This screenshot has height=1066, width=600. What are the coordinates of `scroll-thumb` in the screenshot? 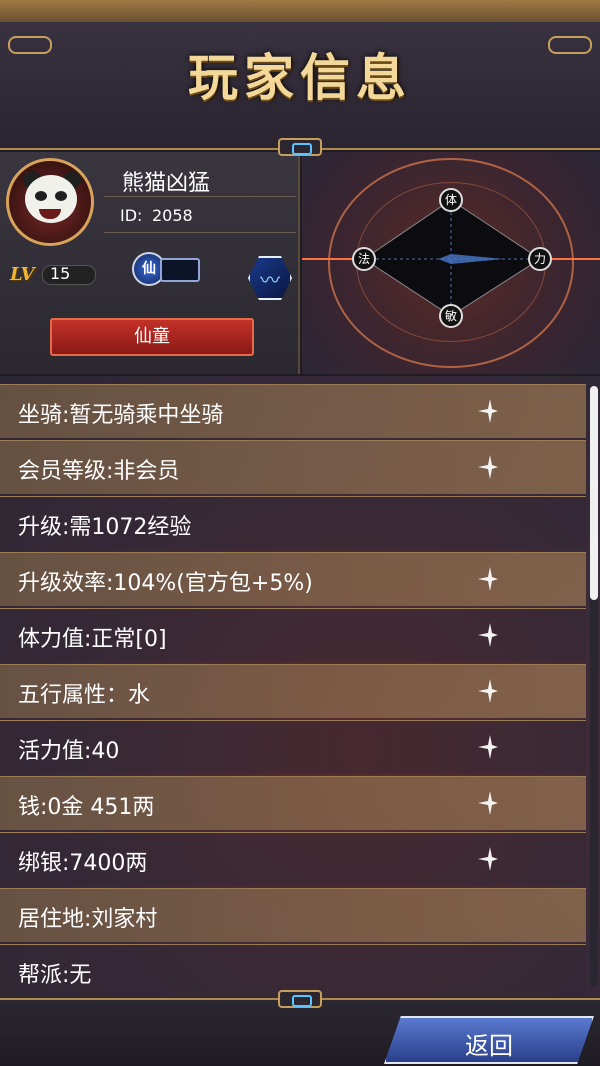 It's located at (594, 493).